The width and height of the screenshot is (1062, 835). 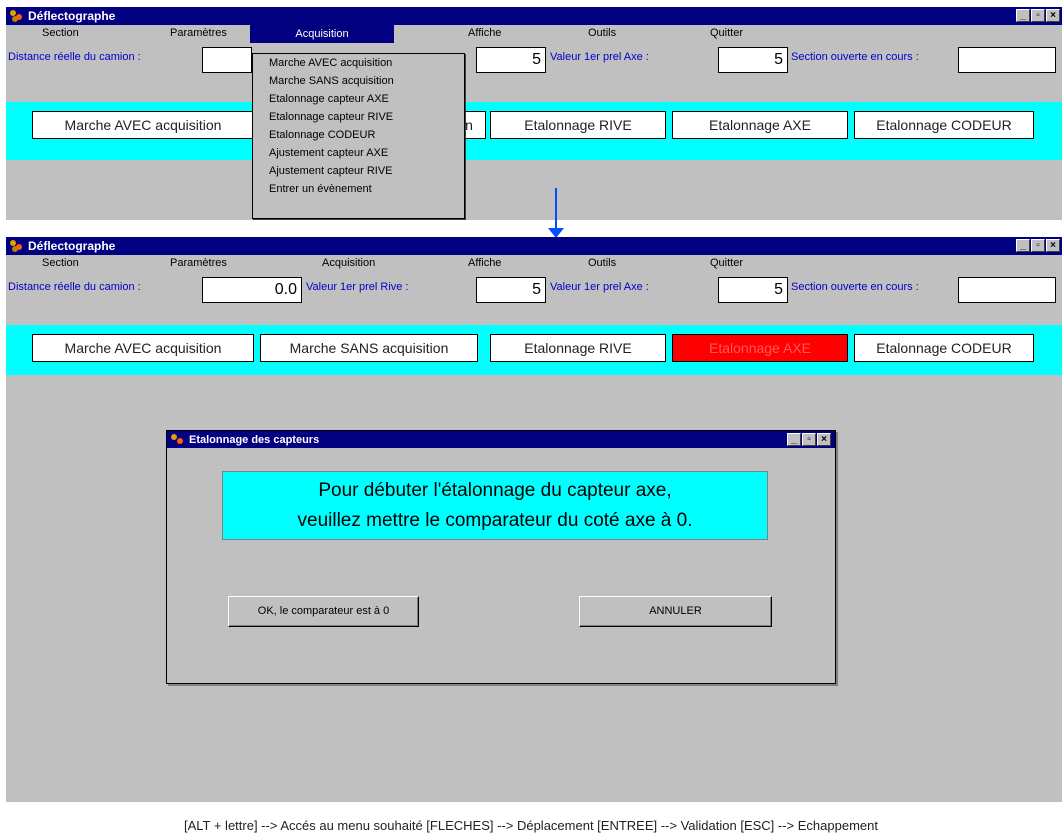 I want to click on menu-item-marche-avec: Marche AVEC acquisition, so click(x=358, y=63).